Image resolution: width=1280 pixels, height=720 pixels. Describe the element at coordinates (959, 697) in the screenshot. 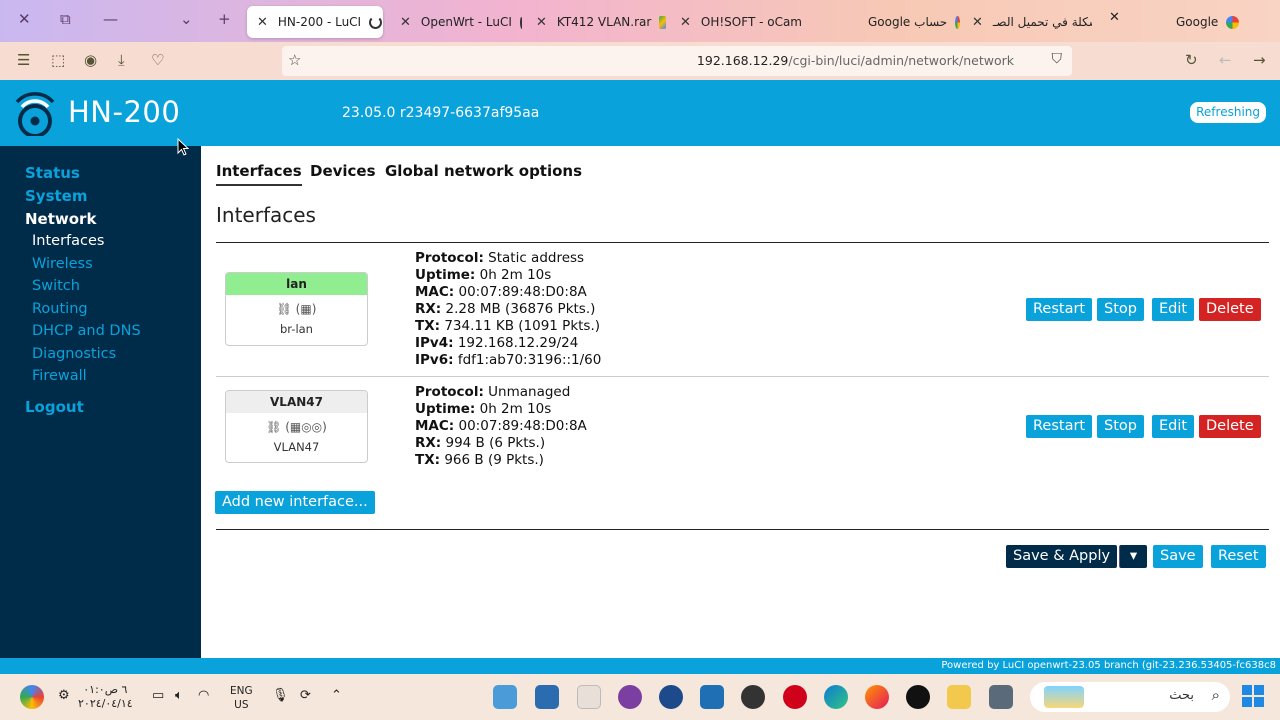

I see `file-explorer-icon` at that location.